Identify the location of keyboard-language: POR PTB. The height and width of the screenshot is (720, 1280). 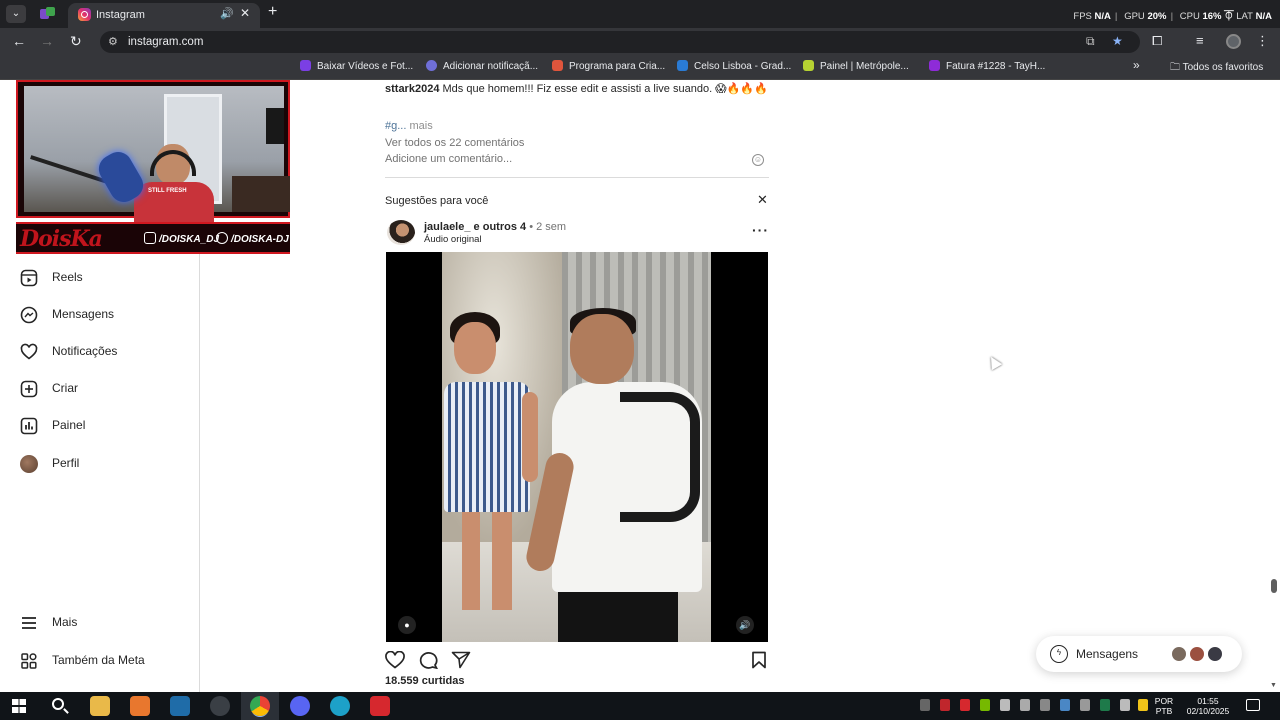
(1164, 706).